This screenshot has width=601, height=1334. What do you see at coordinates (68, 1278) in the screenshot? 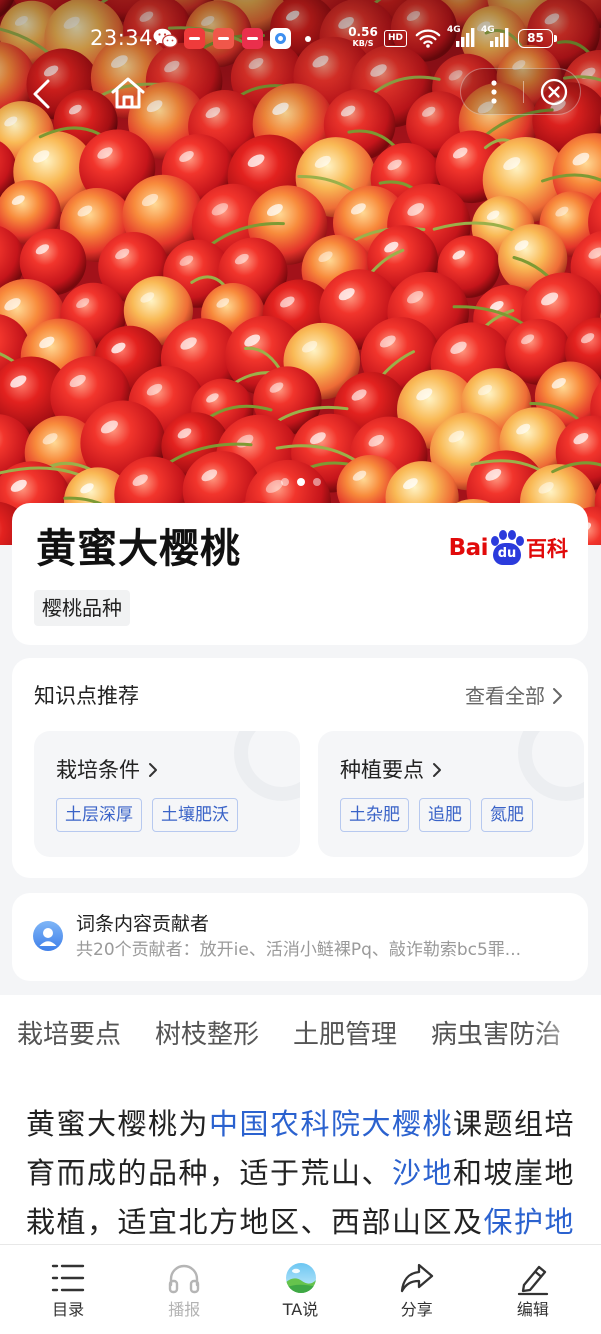
I see `list-icon` at bounding box center [68, 1278].